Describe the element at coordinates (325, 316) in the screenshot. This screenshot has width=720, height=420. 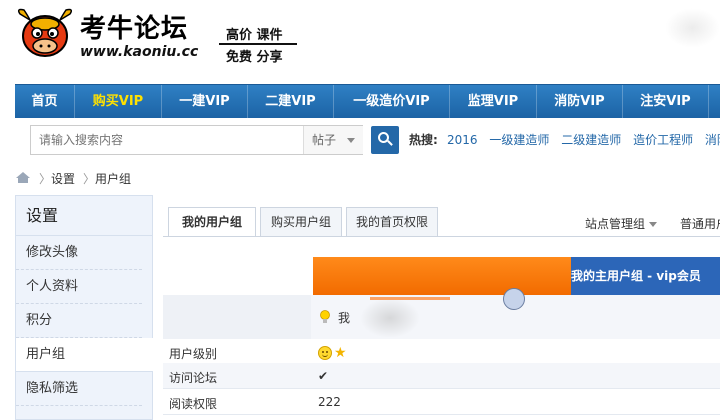
I see `lightbulb-icon` at that location.